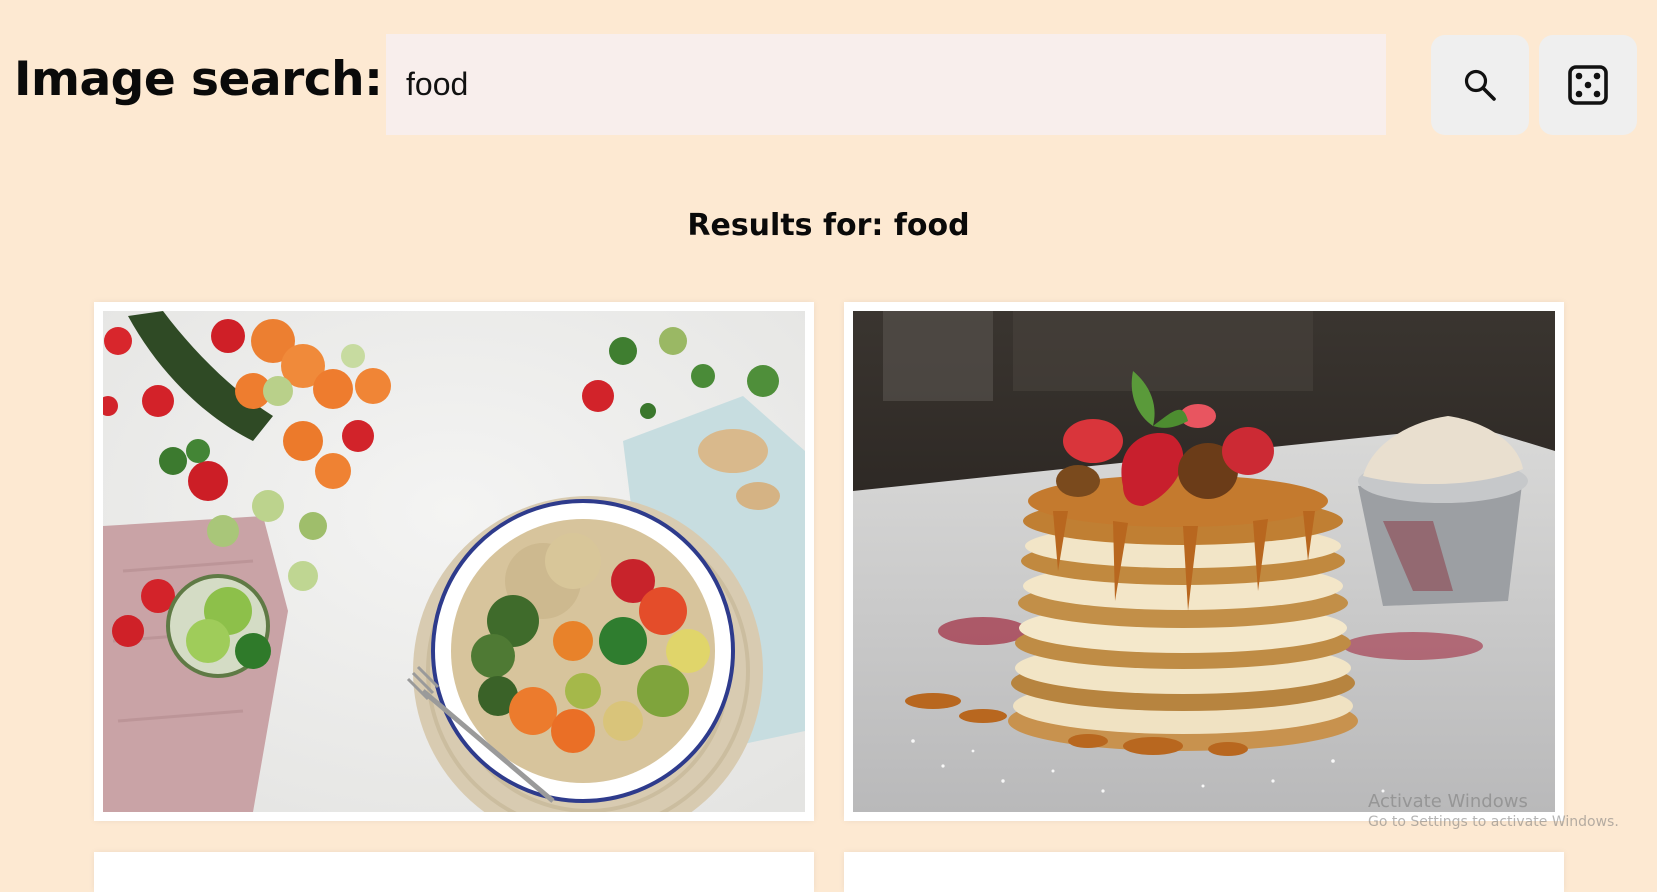 The width and height of the screenshot is (1657, 892). I want to click on search-icon, so click(1480, 85).